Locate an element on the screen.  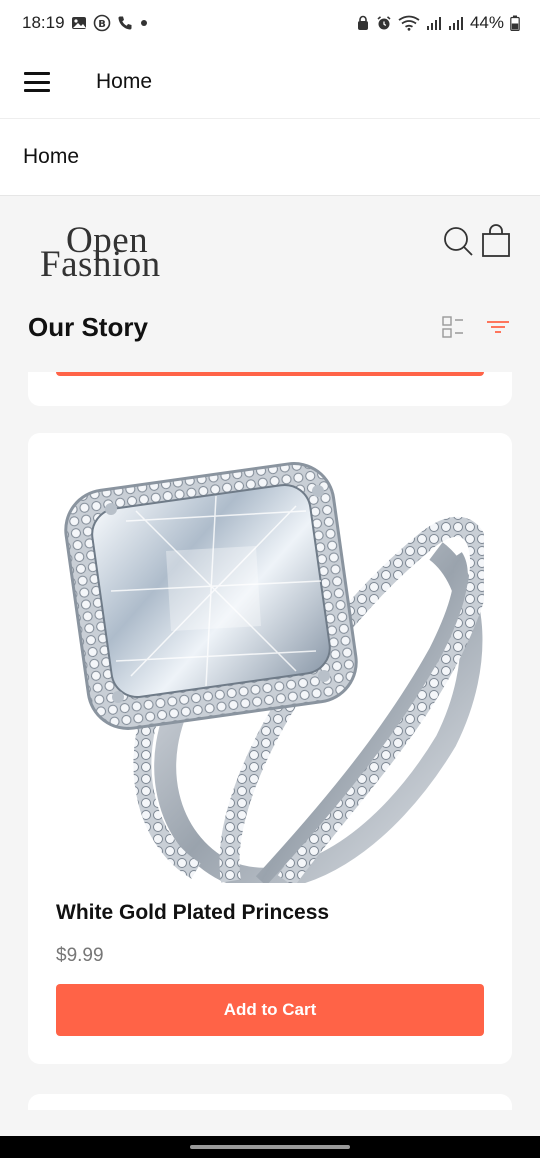
status-right: 44% is located at coordinates (438, 23).